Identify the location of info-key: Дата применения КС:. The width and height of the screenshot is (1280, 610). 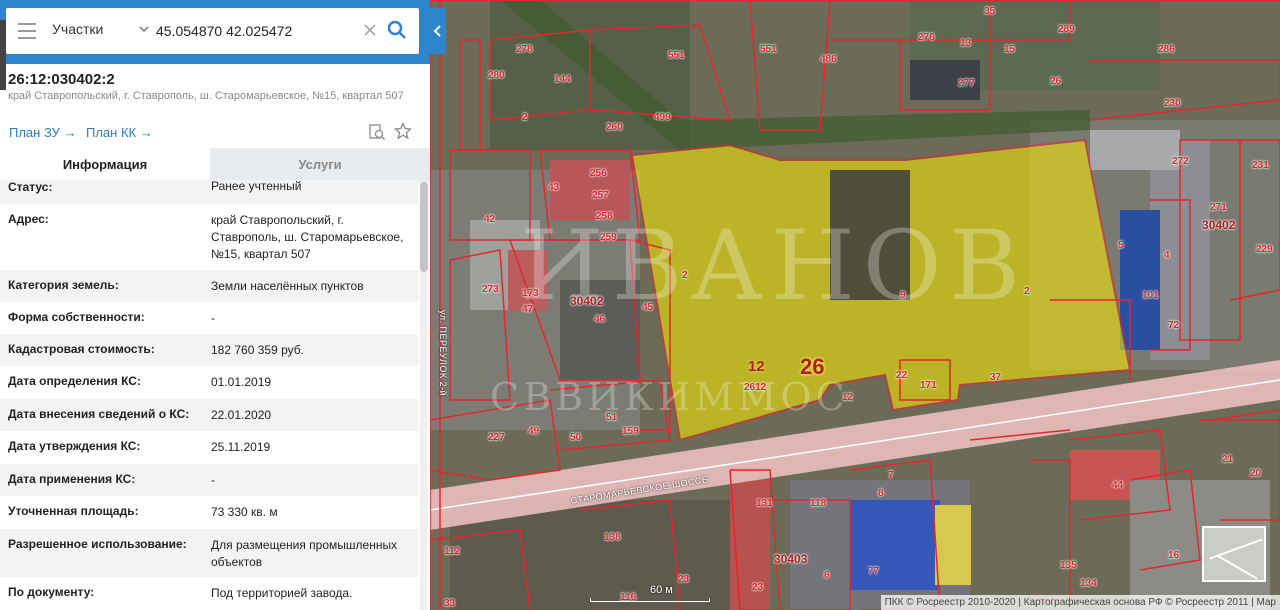
(72, 479).